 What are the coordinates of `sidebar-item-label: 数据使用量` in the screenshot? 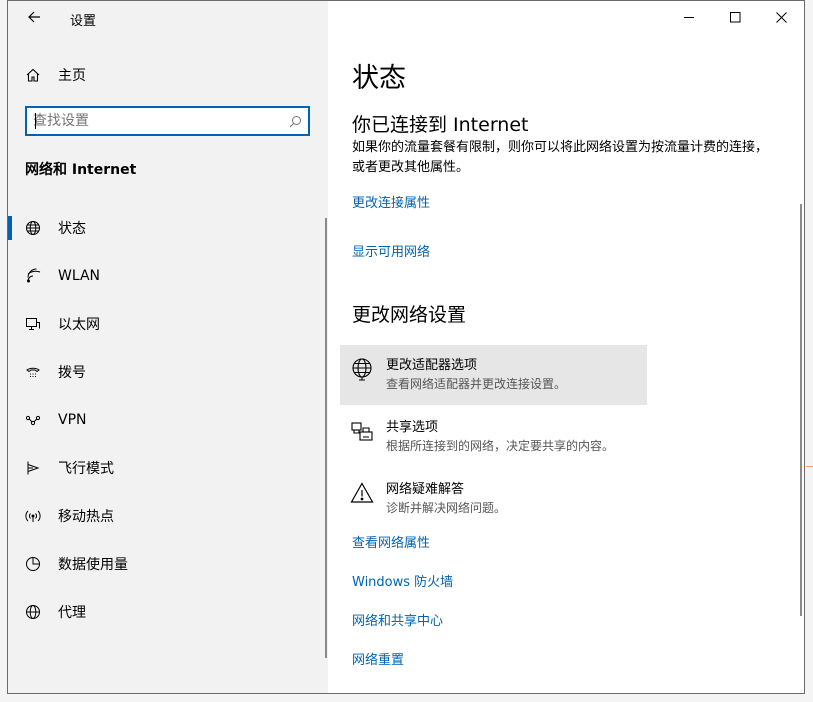 It's located at (93, 565).